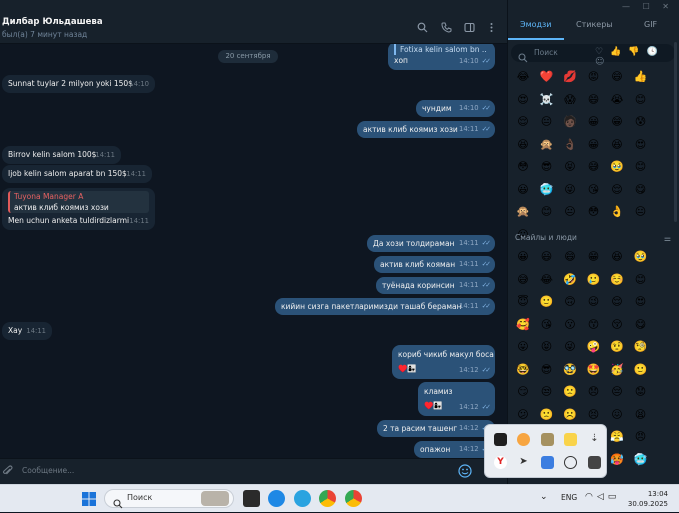  Describe the element at coordinates (139, 497) in the screenshot. I see `taskbar-search-input: Поиск` at that location.